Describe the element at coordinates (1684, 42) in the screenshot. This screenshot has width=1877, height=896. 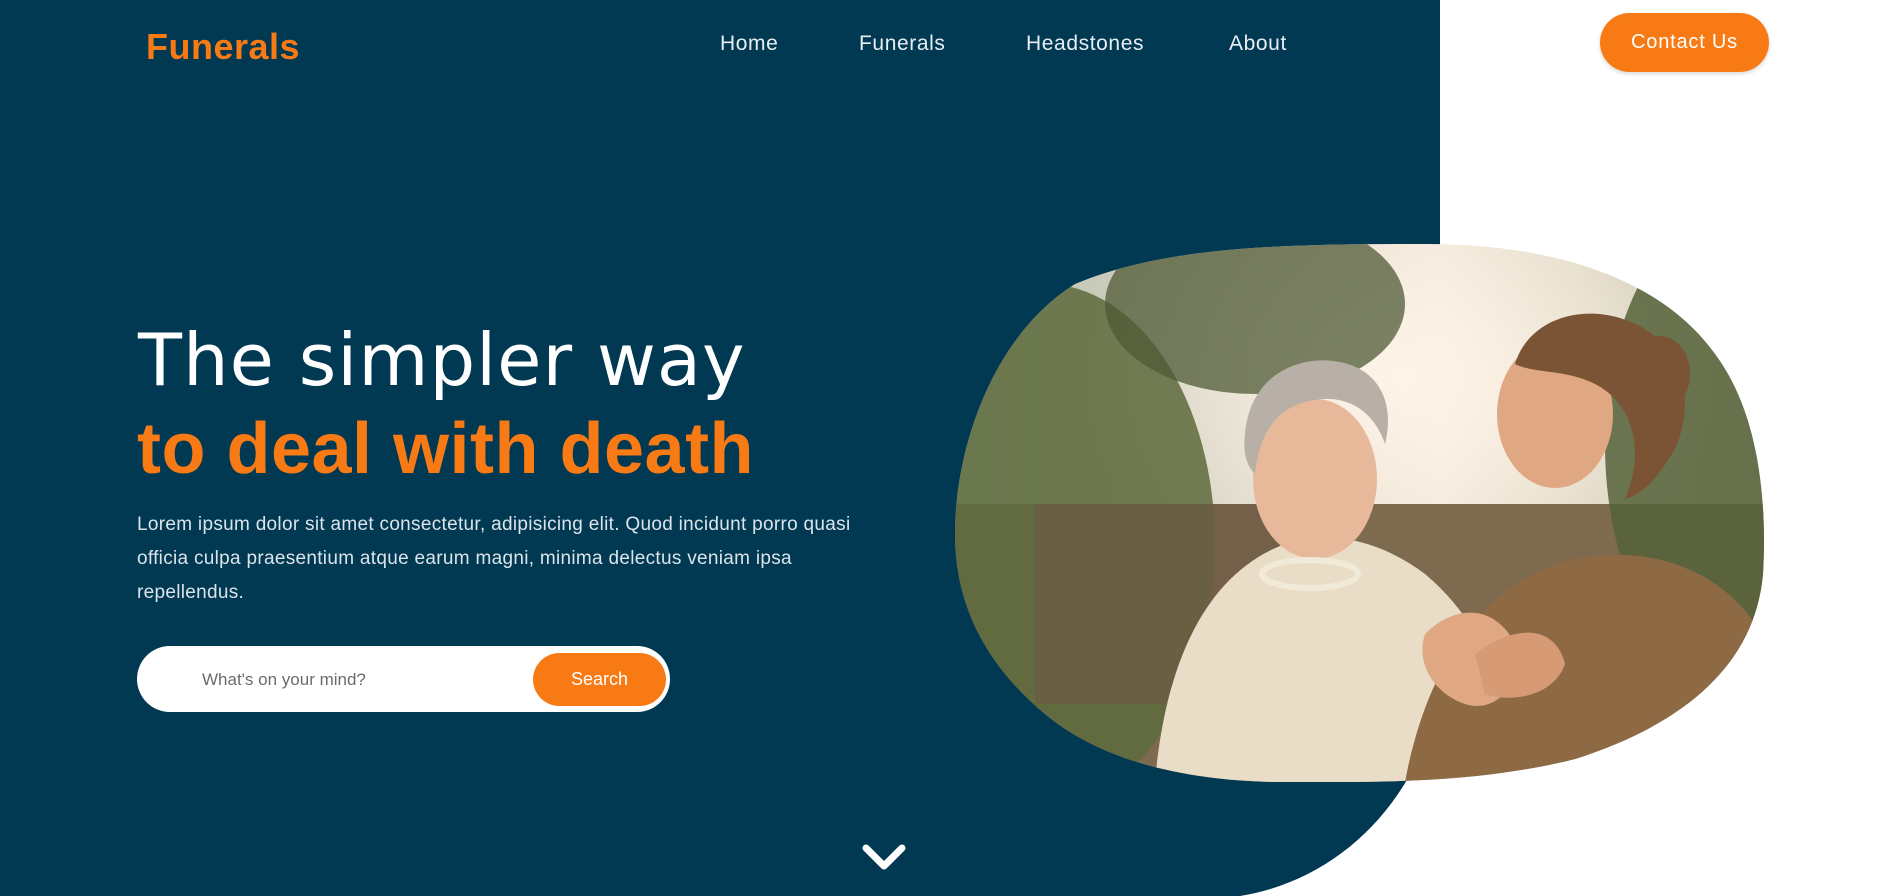
I see `contact-us-button: Contact Us` at that location.